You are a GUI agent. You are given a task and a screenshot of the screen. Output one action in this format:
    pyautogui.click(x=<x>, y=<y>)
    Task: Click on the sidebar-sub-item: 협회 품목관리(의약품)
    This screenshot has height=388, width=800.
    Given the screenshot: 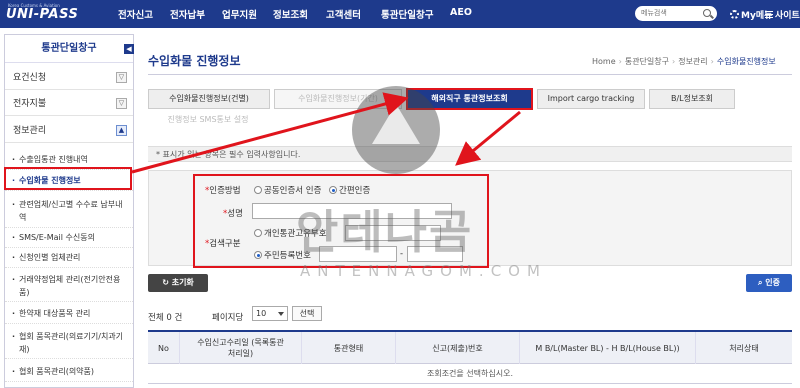 What is the action you would take?
    pyautogui.click(x=69, y=372)
    